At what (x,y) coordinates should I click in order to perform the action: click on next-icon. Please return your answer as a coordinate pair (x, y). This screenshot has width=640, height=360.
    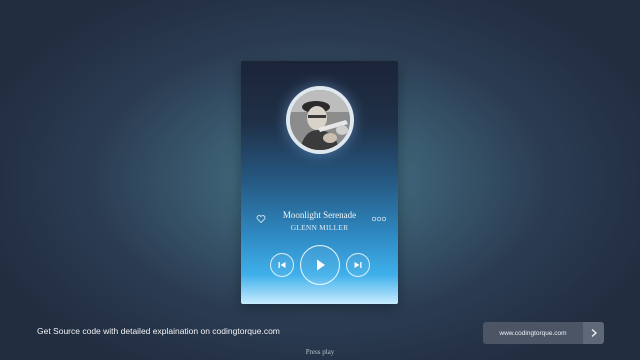
    Looking at the image, I should click on (358, 265).